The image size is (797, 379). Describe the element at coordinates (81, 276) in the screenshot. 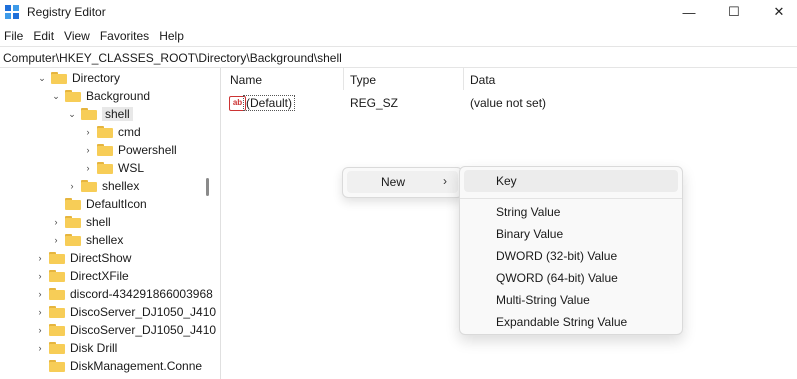

I see `tree-item-directxfile: › DirectXFile` at that location.